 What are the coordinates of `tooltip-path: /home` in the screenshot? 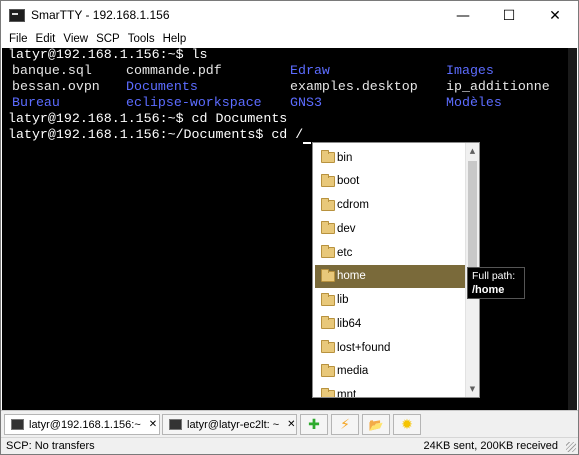 It's located at (488, 290).